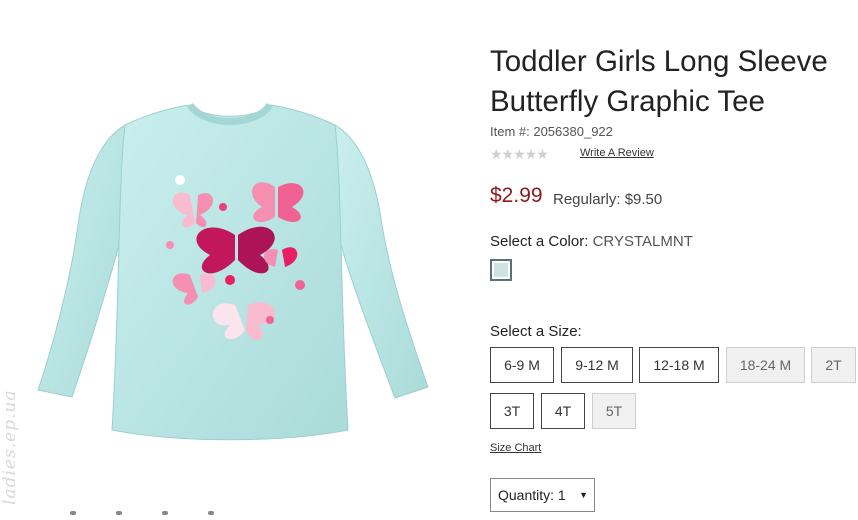 This screenshot has height=520, width=858. I want to click on quantity-label: Quantity:, so click(526, 495).